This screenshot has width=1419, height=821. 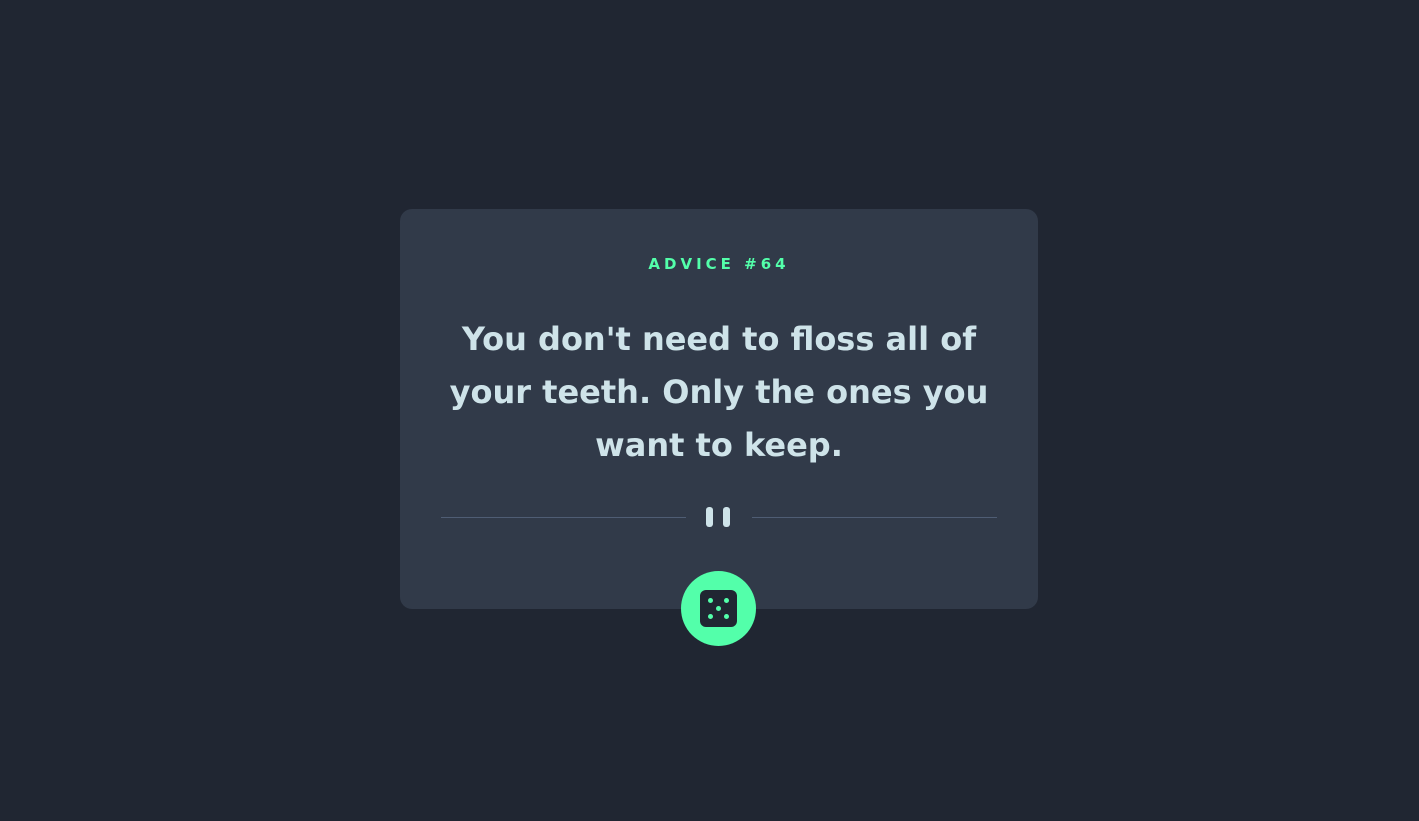 I want to click on divider-line-left, so click(x=563, y=517).